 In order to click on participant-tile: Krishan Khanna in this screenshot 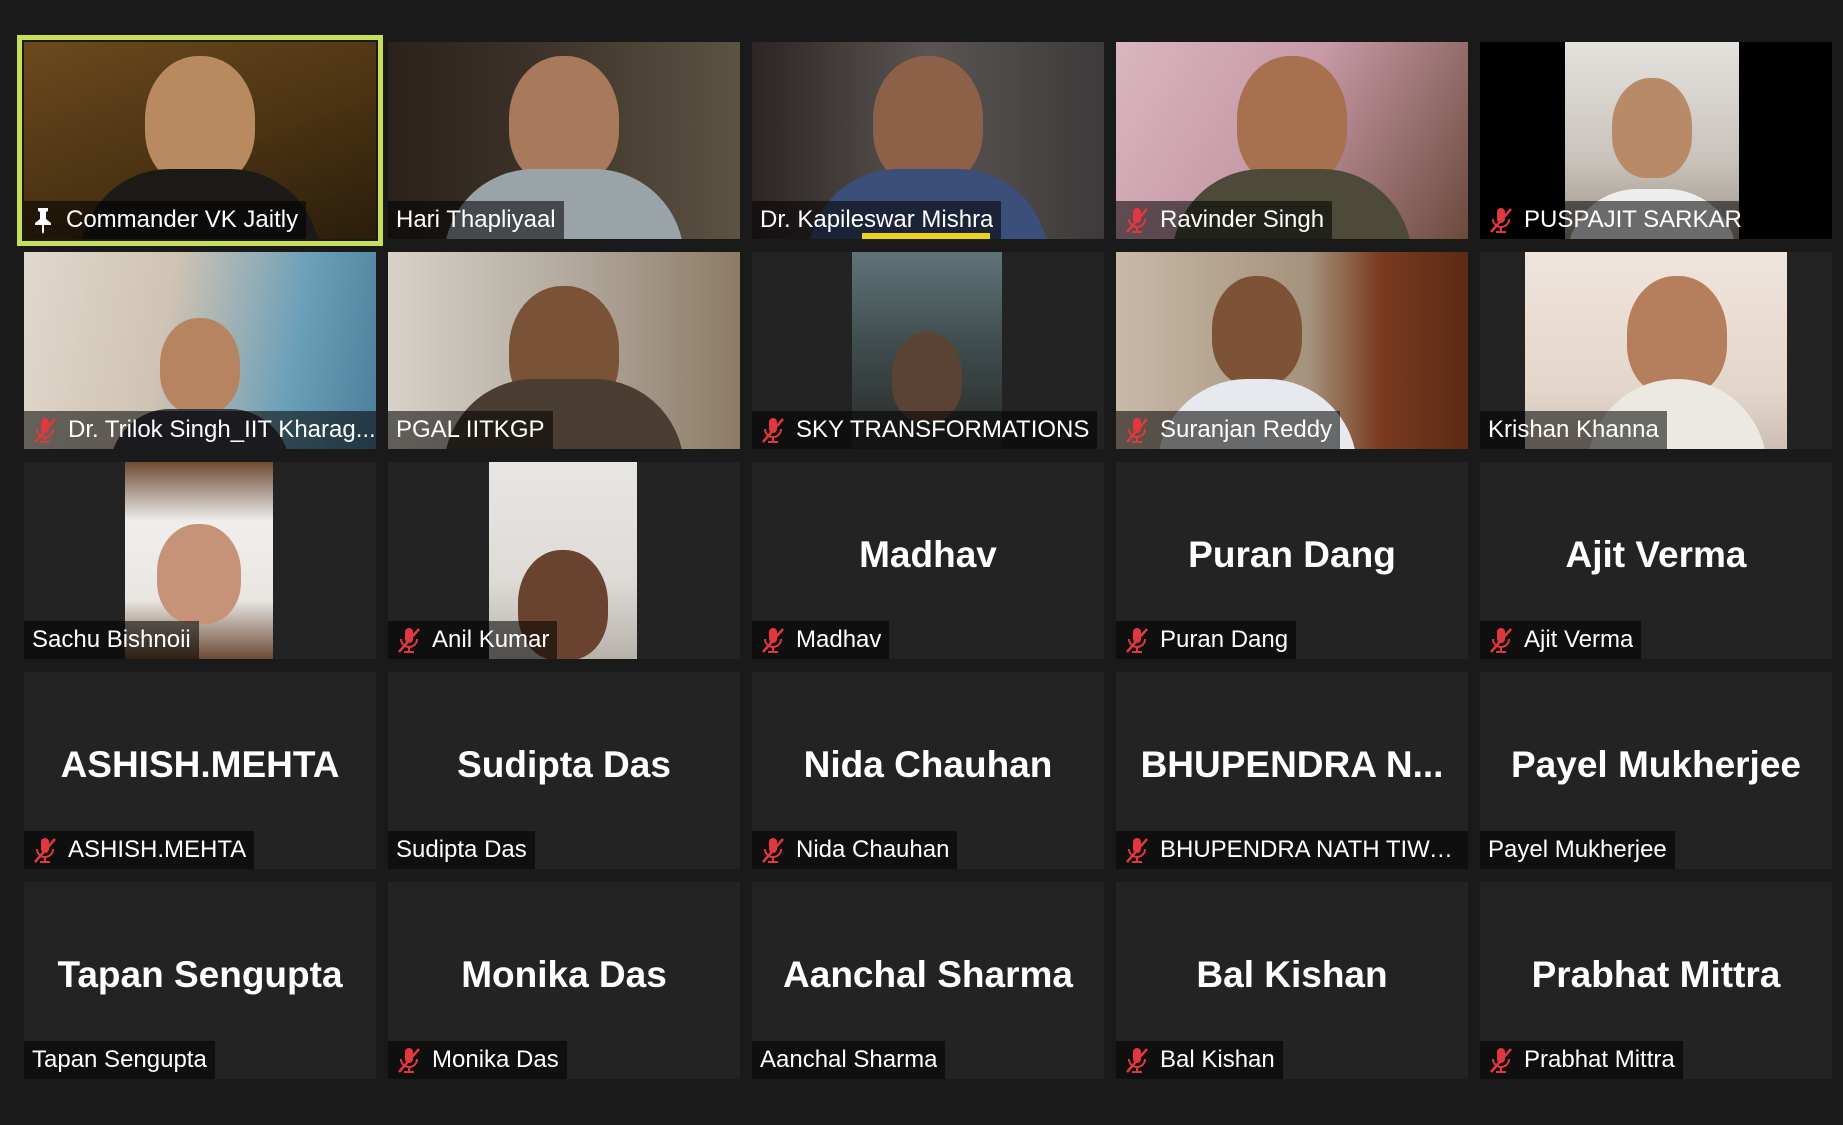, I will do `click(1656, 350)`.